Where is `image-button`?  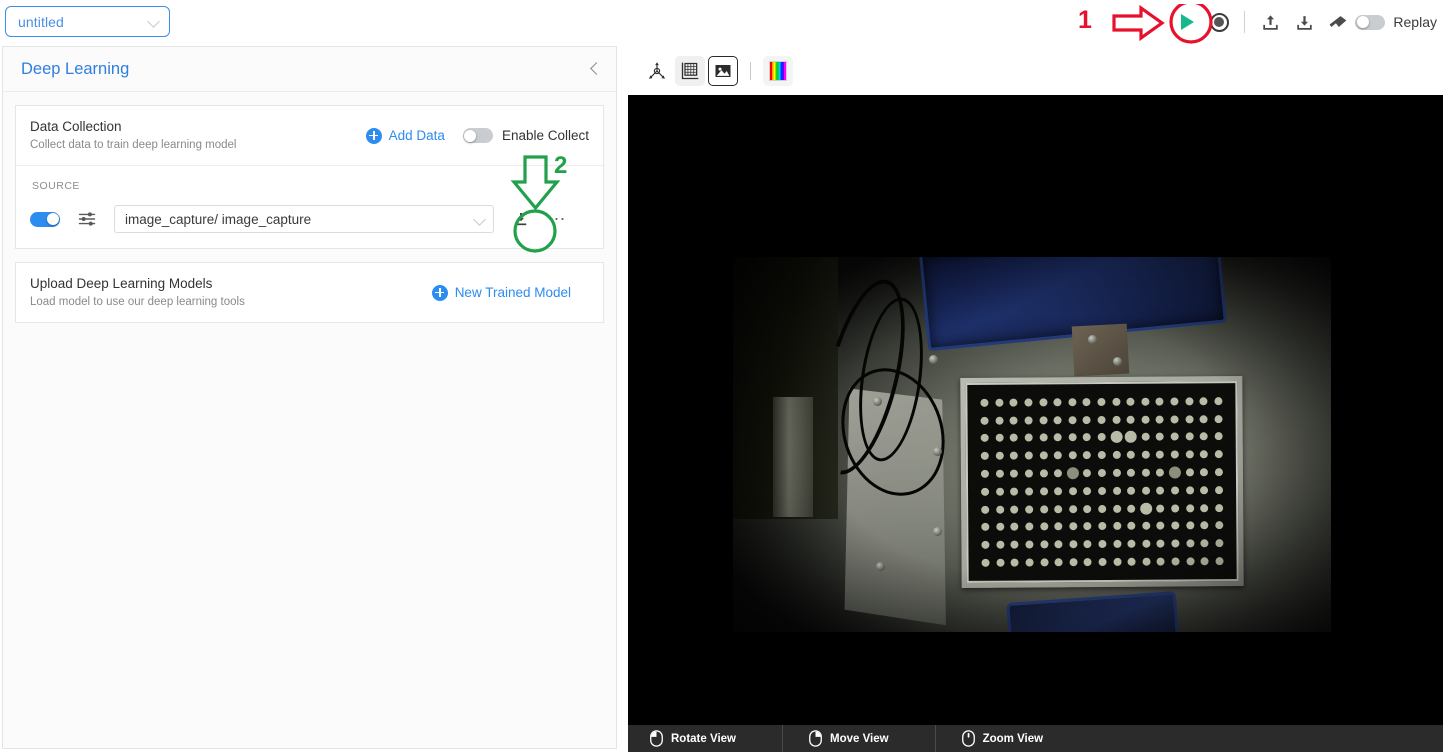
image-button is located at coordinates (723, 70).